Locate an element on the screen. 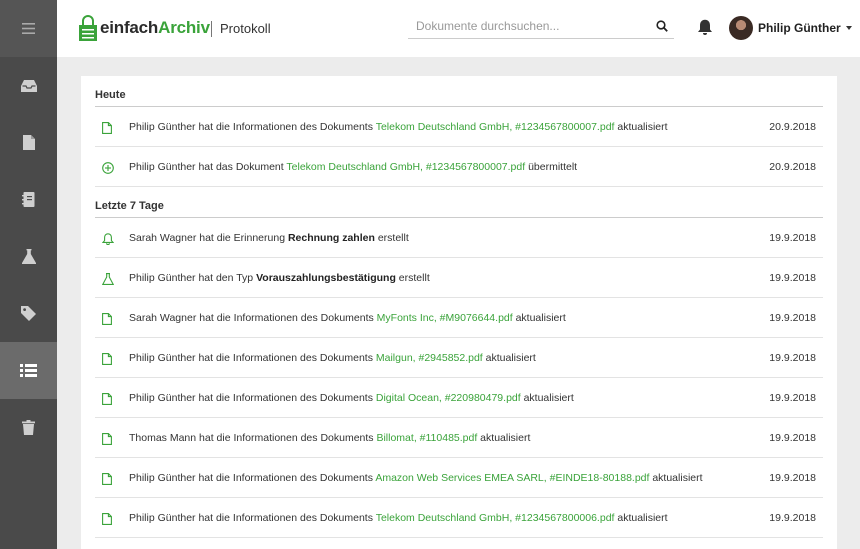 The width and height of the screenshot is (860, 549). page-title: Protokoll is located at coordinates (245, 28).